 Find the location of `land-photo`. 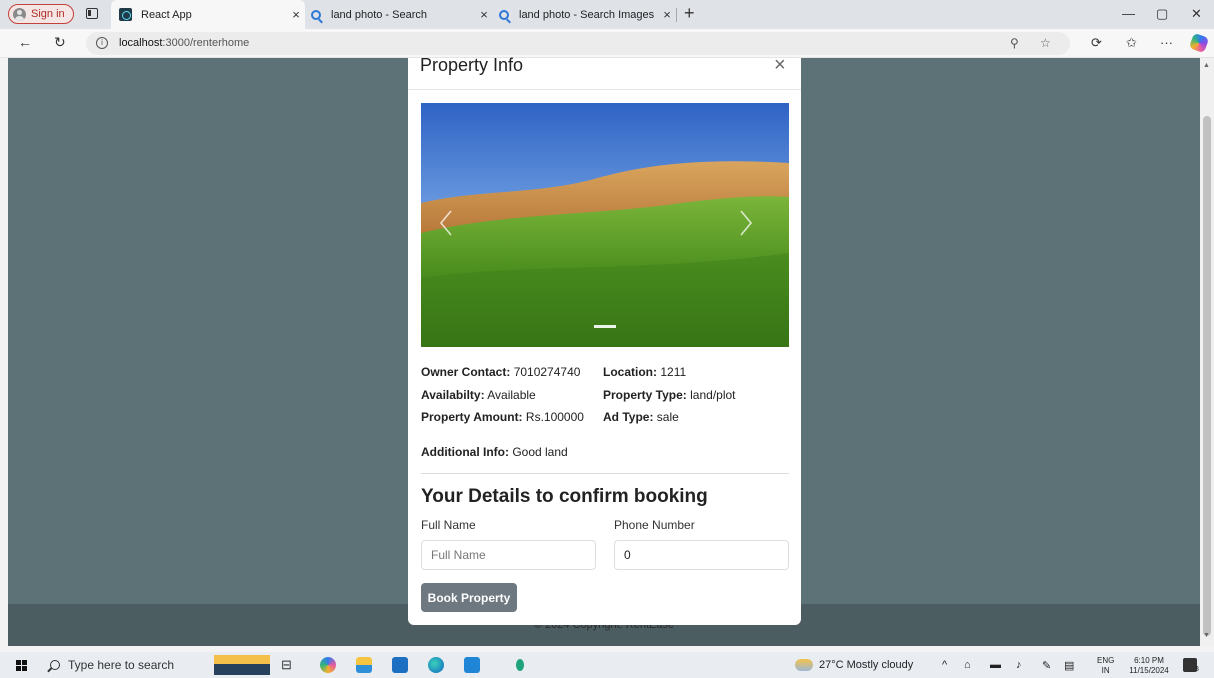

land-photo is located at coordinates (605, 225).